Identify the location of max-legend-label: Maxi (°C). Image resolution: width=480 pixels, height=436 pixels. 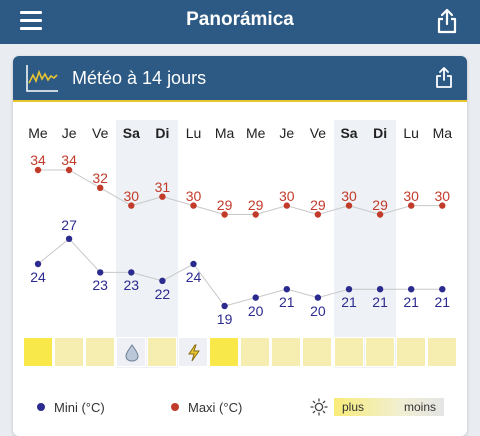
(215, 407).